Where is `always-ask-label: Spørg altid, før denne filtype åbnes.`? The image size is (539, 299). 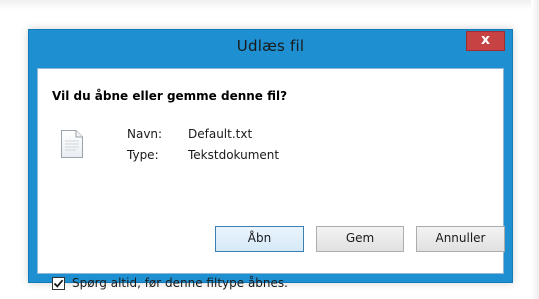 always-ask-label: Spørg altid, før denne filtype åbnes. is located at coordinates (180, 283).